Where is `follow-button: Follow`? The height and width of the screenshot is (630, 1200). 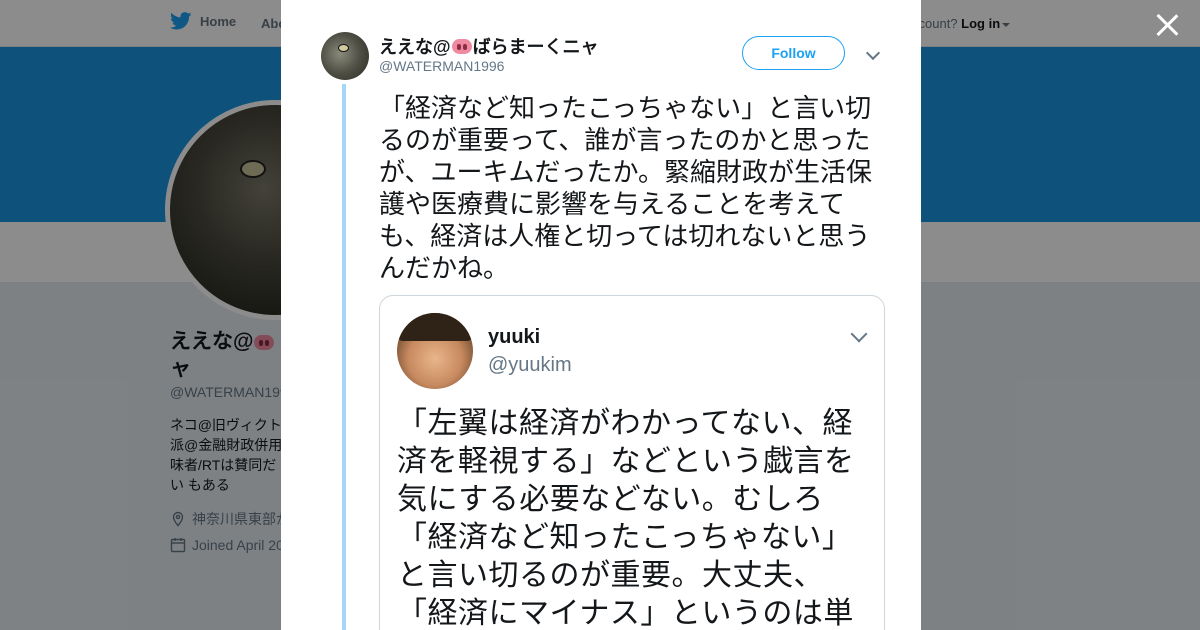 follow-button: Follow is located at coordinates (793, 53).